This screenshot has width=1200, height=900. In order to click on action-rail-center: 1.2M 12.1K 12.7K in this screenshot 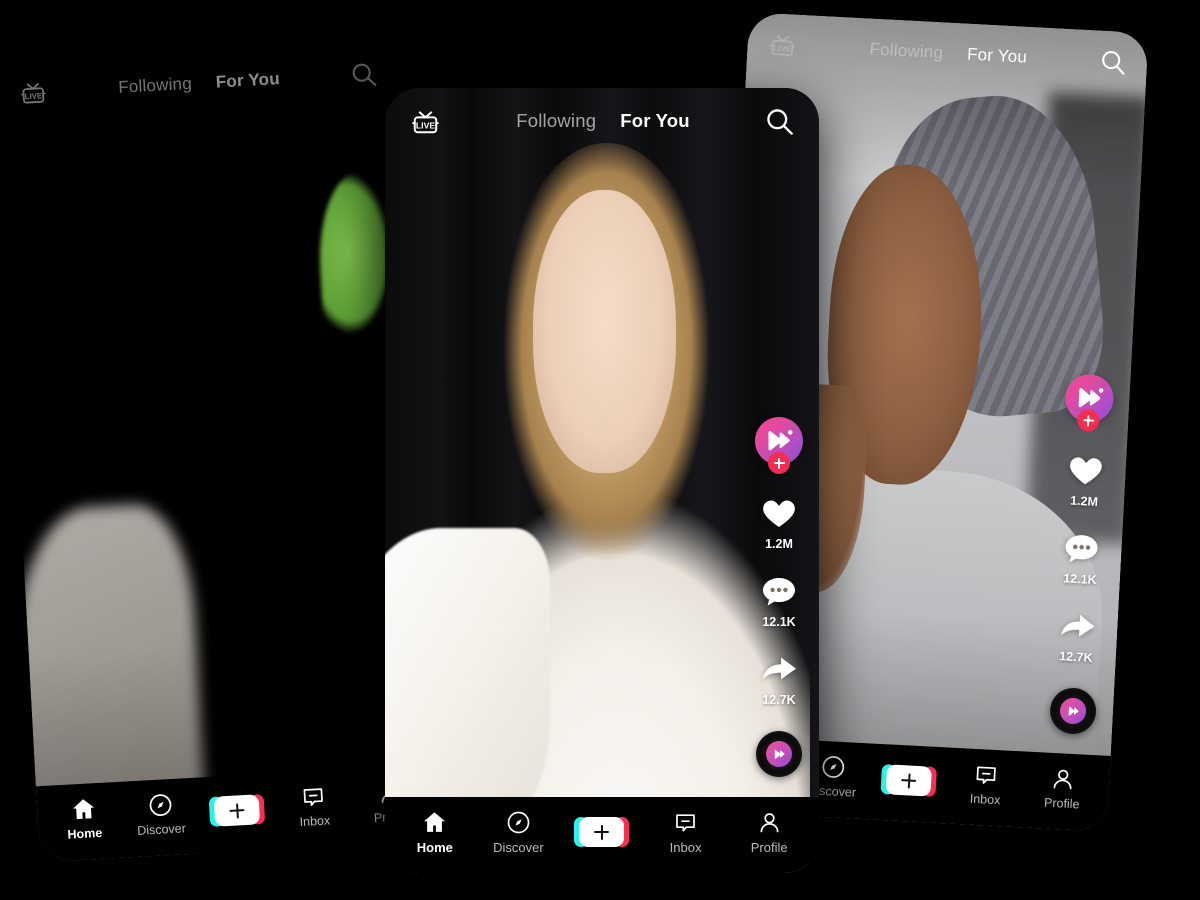, I will do `click(779, 597)`.